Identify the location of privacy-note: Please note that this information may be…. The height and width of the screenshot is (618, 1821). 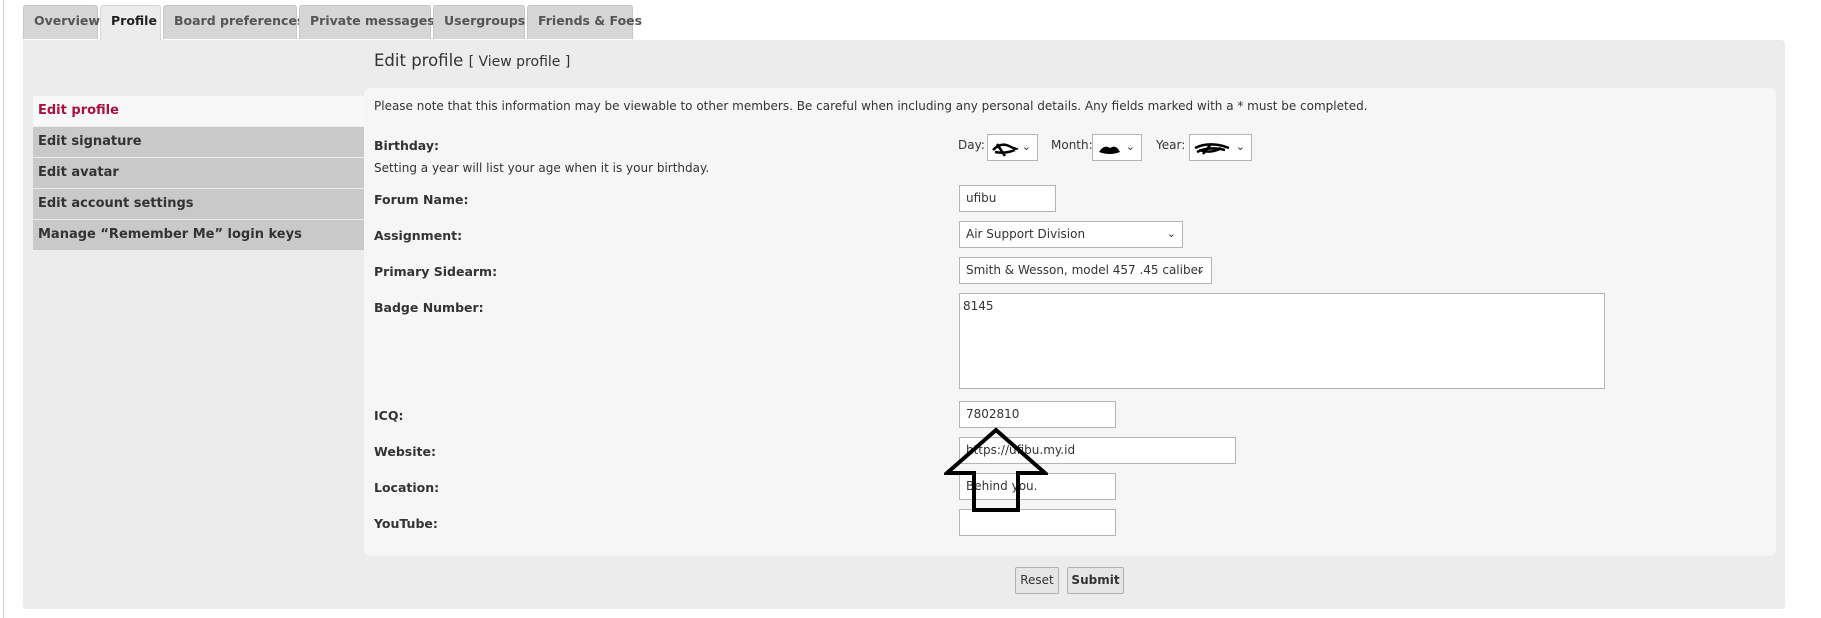
(871, 106).